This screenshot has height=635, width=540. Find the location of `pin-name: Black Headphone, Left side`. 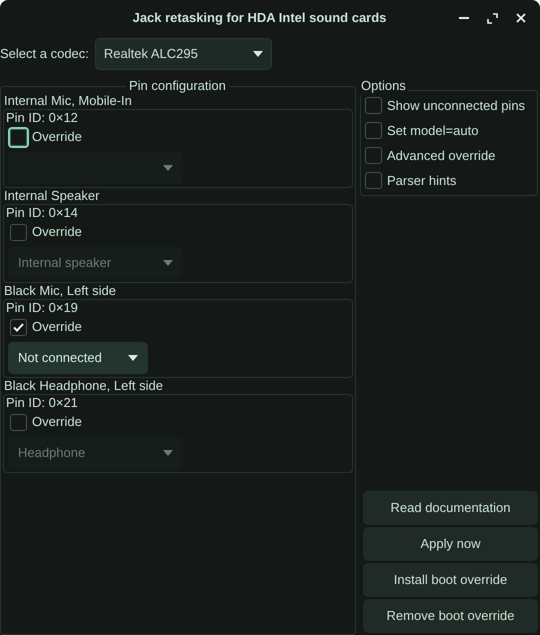

pin-name: Black Headphone, Left side is located at coordinates (83, 386).